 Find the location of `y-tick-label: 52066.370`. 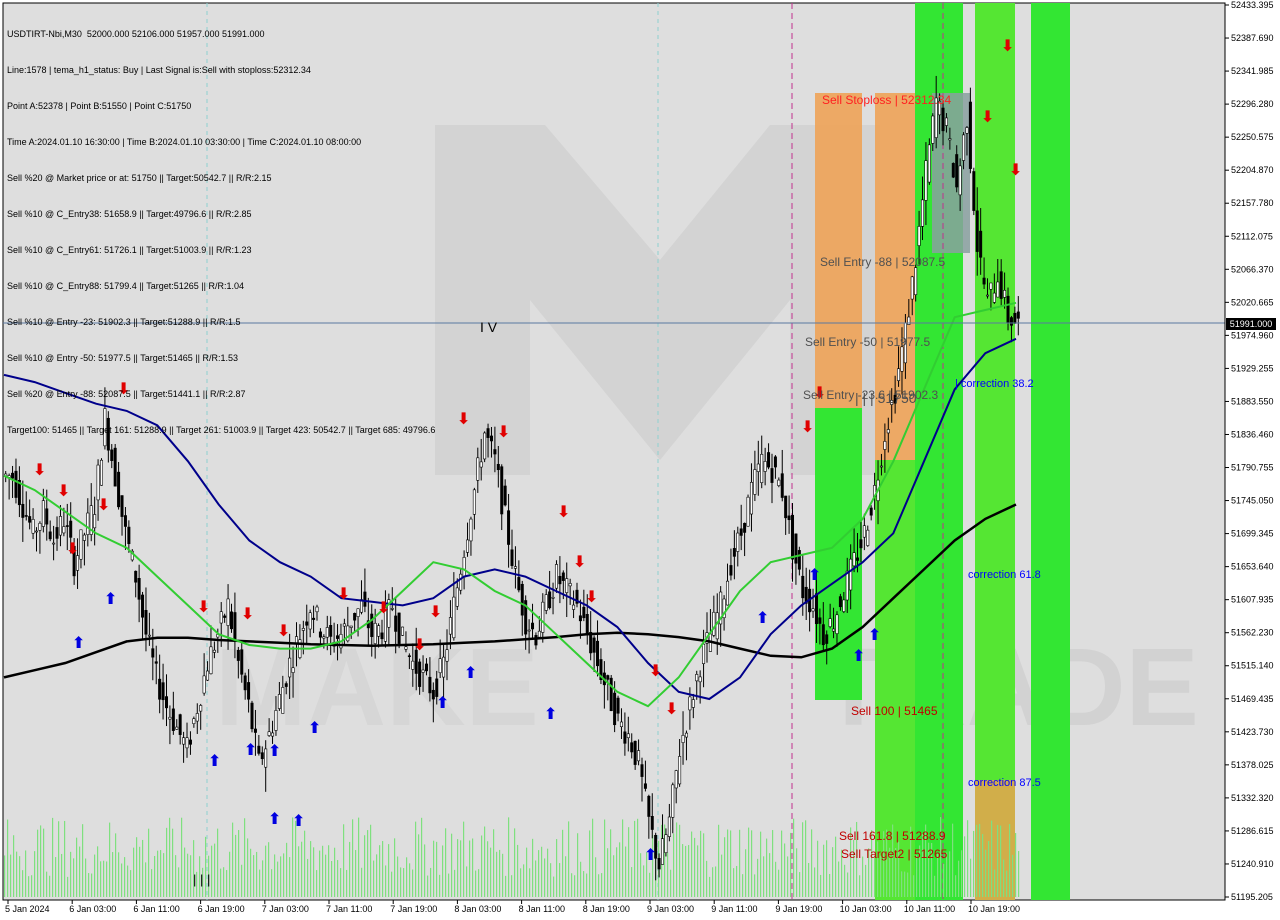

y-tick-label: 52066.370 is located at coordinates (1252, 269).